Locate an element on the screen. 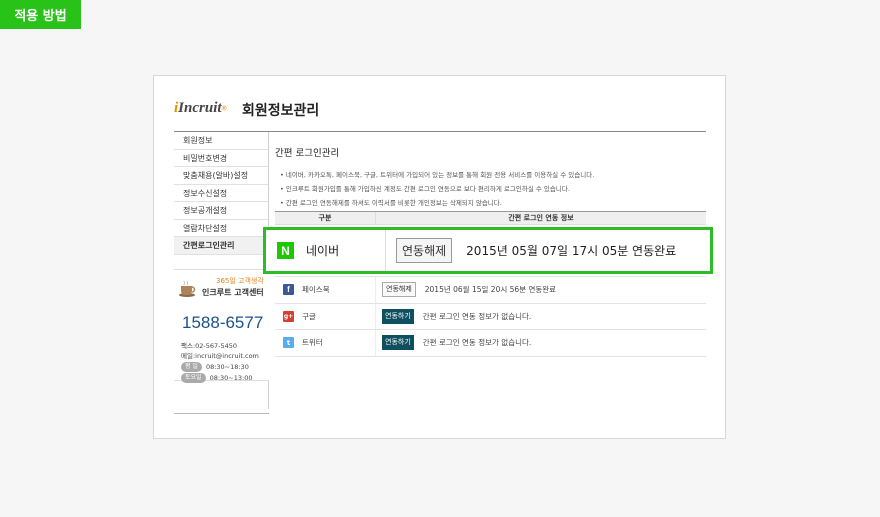  sidebar-item: 맞춤채용(알바)설정 is located at coordinates (221, 176).